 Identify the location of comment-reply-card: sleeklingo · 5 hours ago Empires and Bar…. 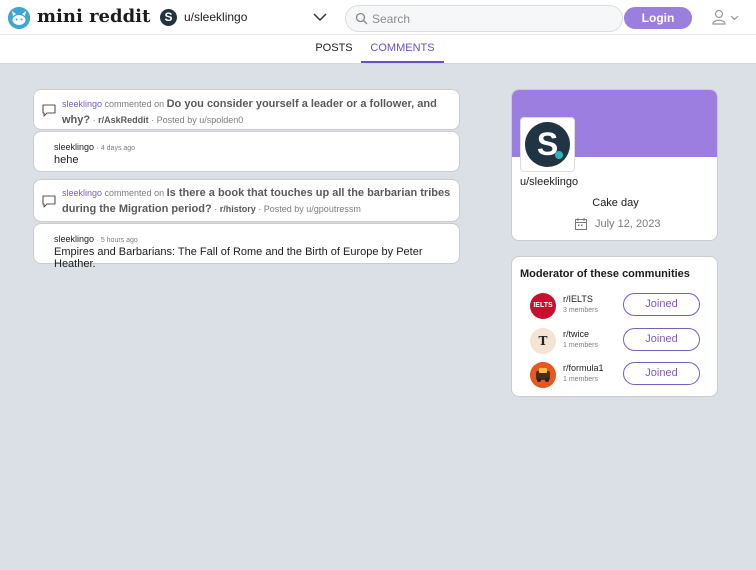
(246, 246).